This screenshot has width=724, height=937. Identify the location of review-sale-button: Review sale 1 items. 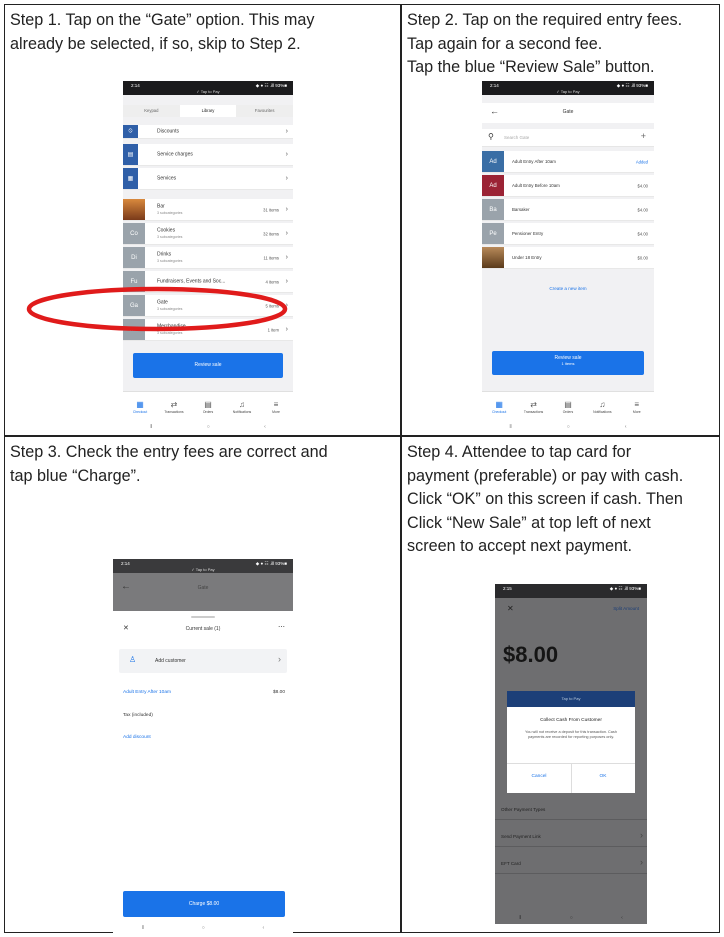
(568, 363).